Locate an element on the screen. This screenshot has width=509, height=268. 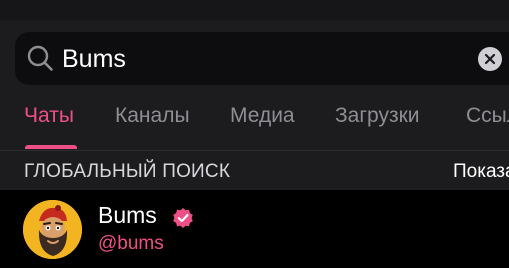
search-input is located at coordinates (262, 59).